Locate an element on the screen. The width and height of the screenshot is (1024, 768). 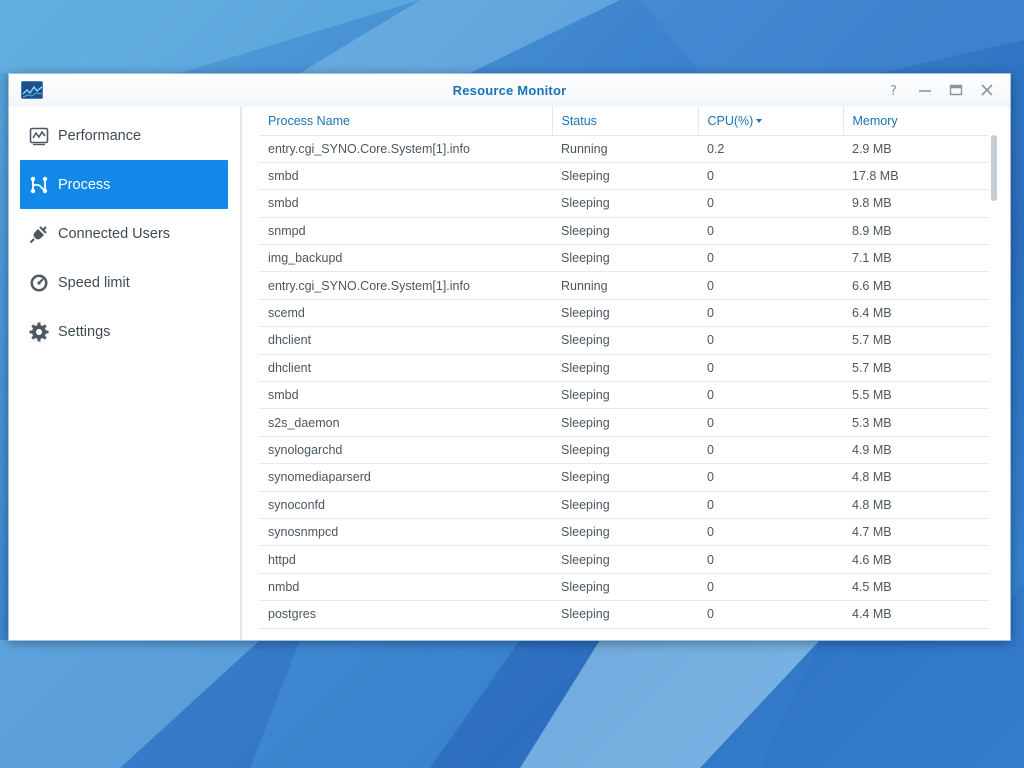
table-row: scemd Sleeping 0 6.4 MB is located at coordinates (624, 313).